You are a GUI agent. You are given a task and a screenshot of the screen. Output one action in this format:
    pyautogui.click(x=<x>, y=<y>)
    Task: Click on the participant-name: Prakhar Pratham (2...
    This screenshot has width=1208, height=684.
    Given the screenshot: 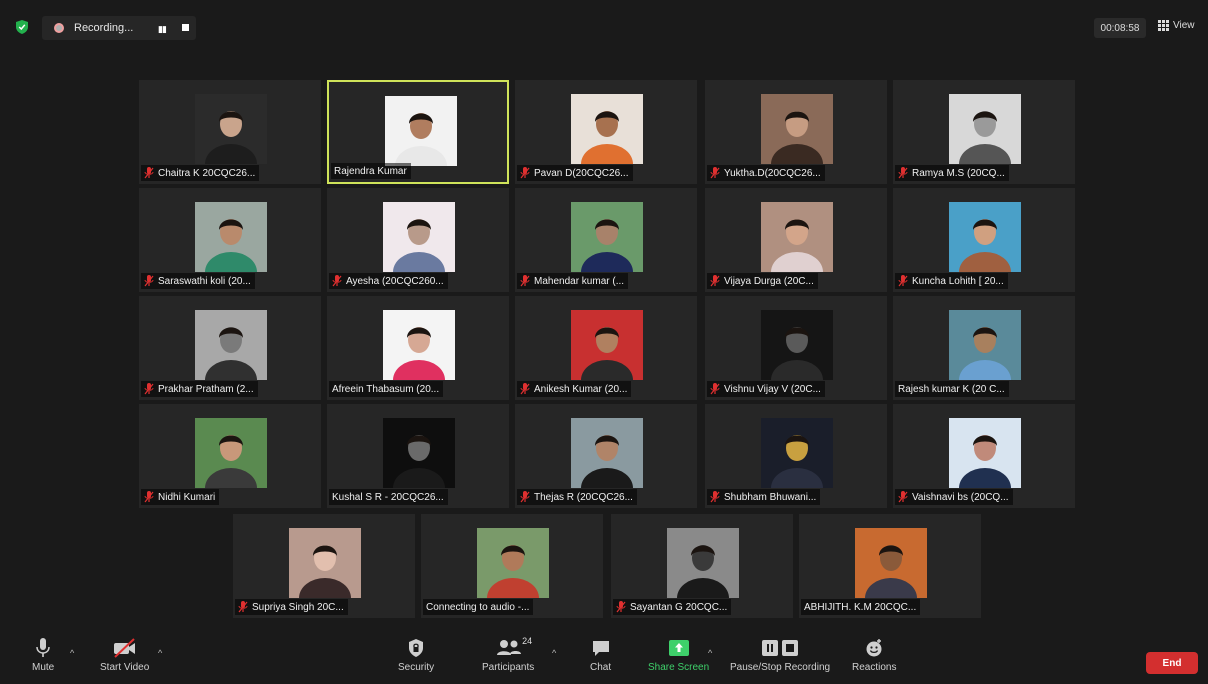 What is the action you would take?
    pyautogui.click(x=206, y=389)
    